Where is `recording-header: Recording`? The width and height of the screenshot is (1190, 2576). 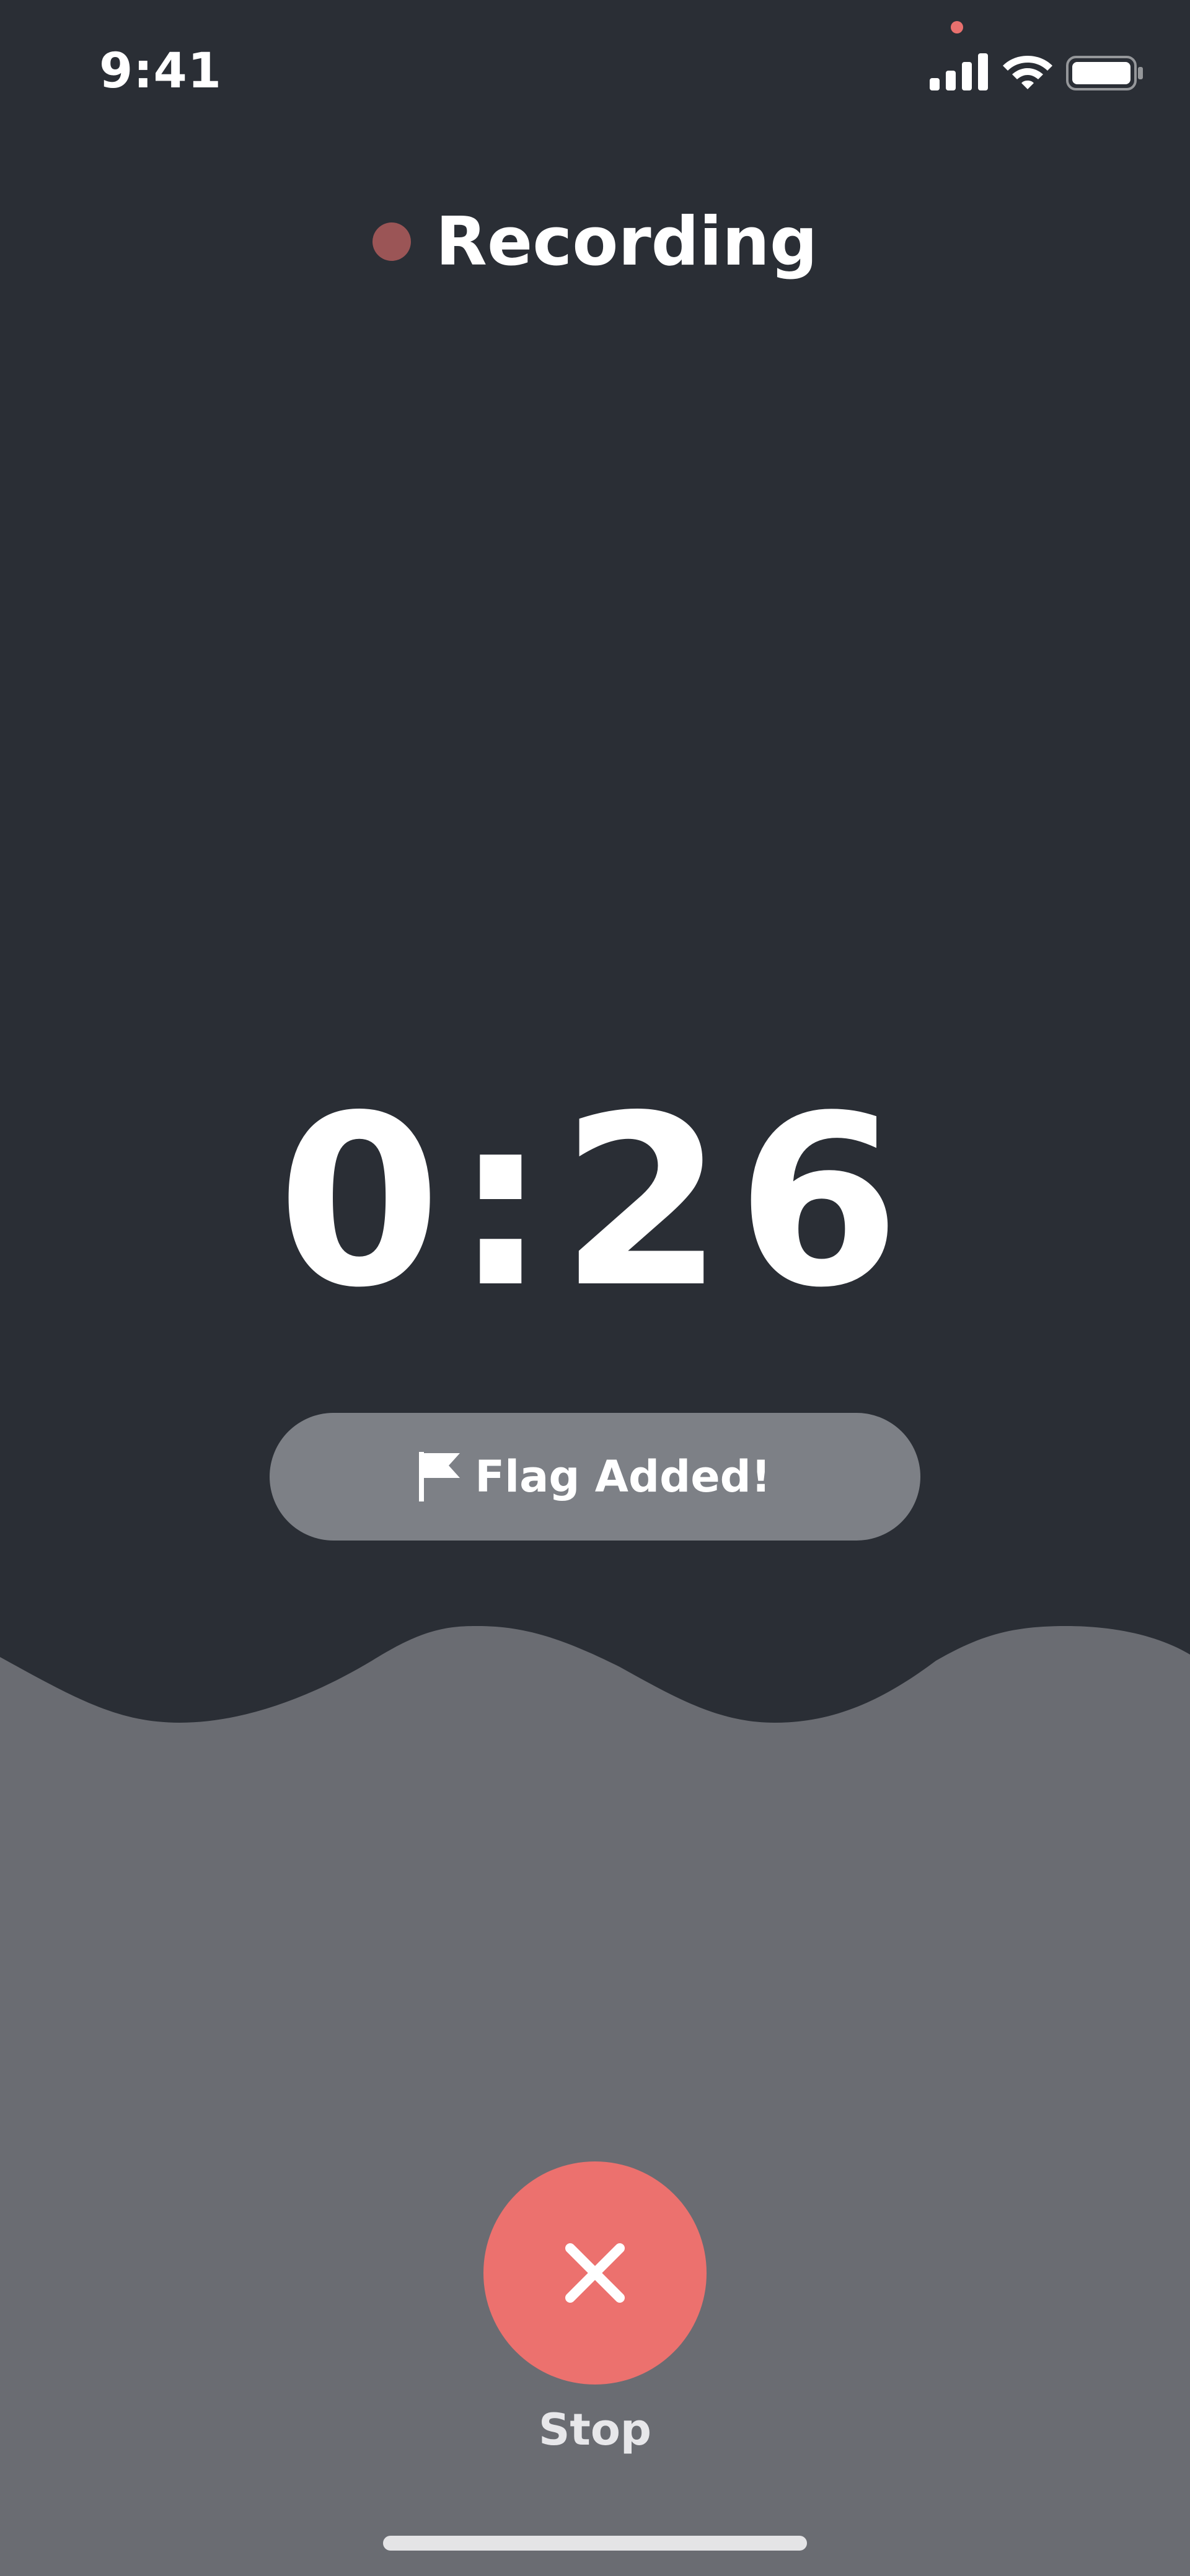 recording-header: Recording is located at coordinates (595, 241).